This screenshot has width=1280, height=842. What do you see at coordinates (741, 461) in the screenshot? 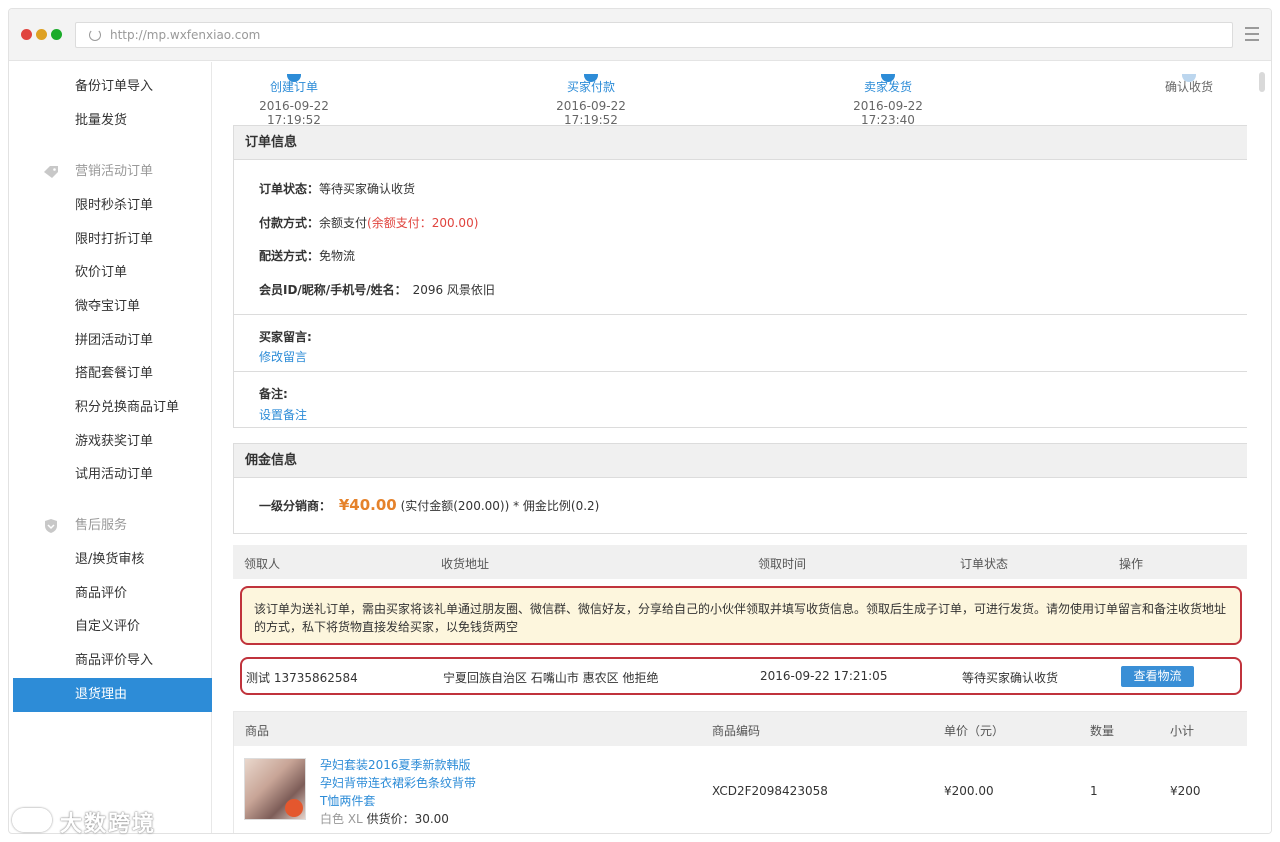
I see `panel-title: 佣金信息` at bounding box center [741, 461].